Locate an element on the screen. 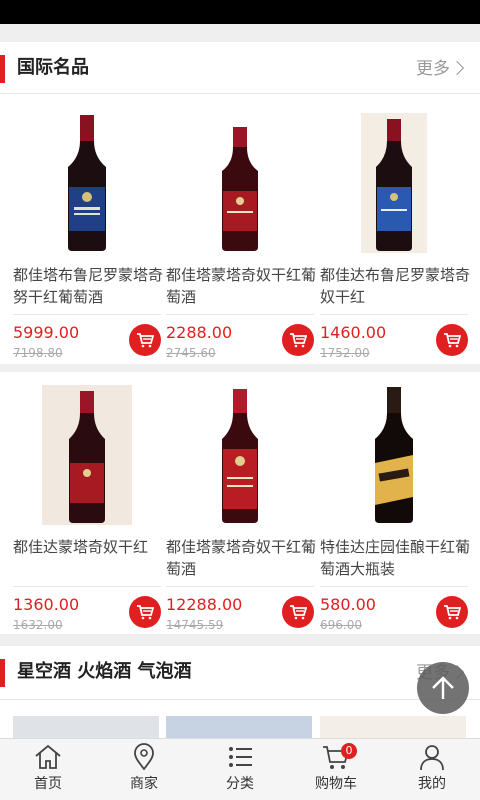 Image resolution: width=480 pixels, height=800 pixels. cart-count-badge: 0 is located at coordinates (349, 751).